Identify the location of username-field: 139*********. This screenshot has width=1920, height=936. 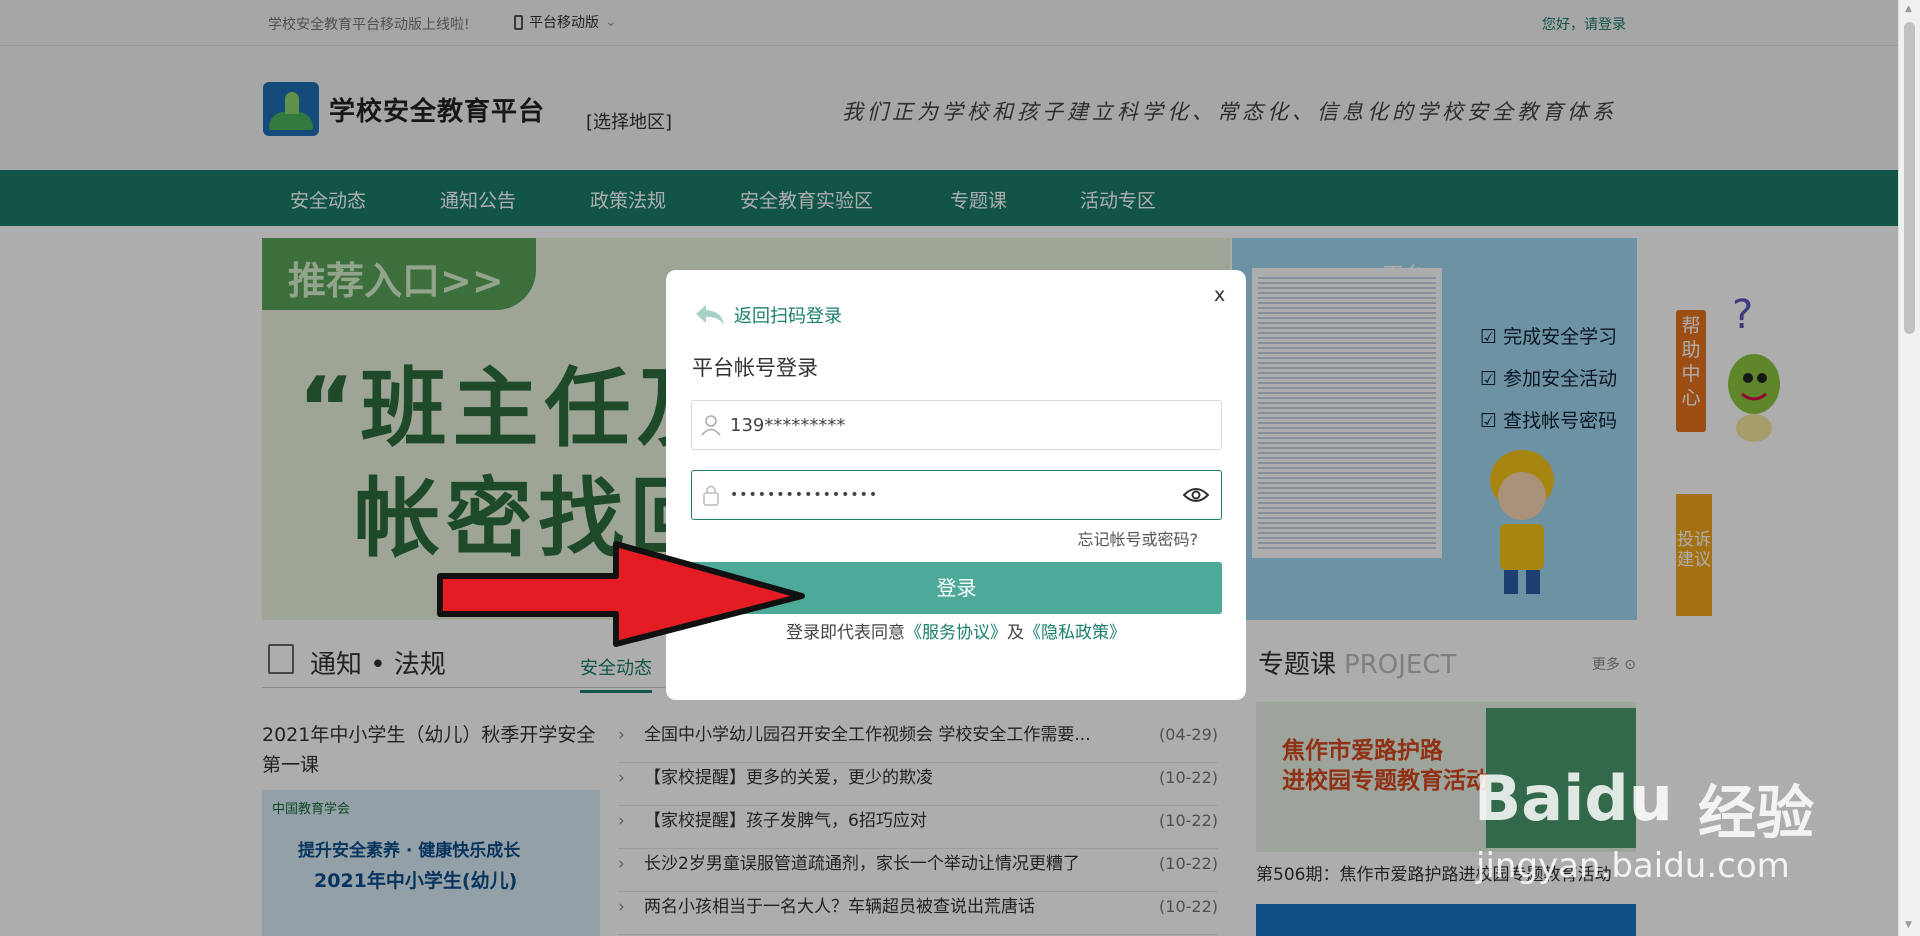
(956, 425).